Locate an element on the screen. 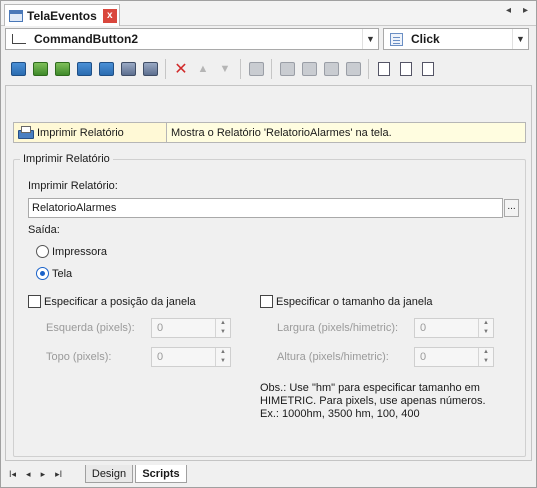  tab-navigation: I◂ ◂ ▸ ▸I is located at coordinates (35, 474).